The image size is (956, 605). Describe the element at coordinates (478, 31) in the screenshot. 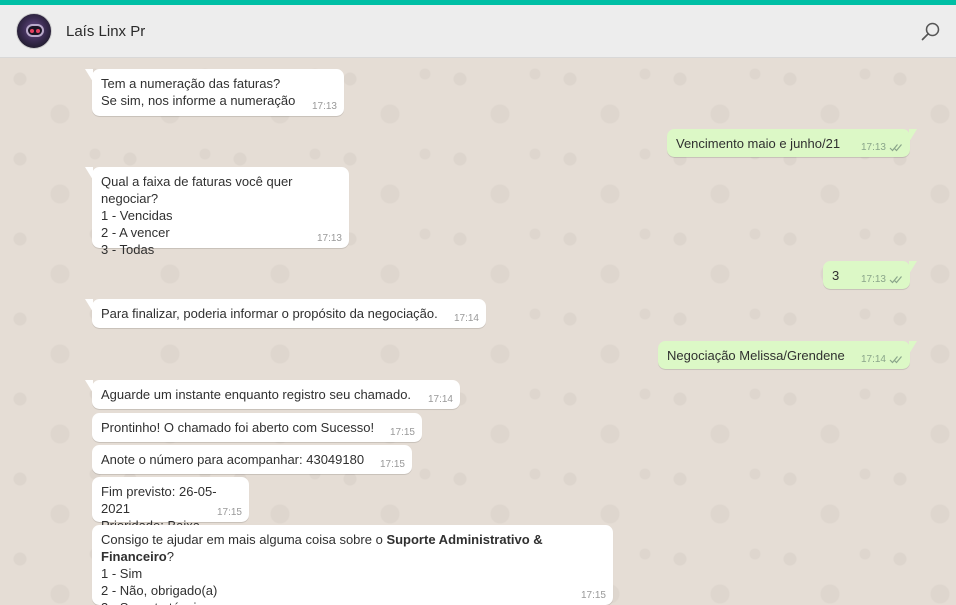

I see `chat-header: Laís Linx Pr` at that location.